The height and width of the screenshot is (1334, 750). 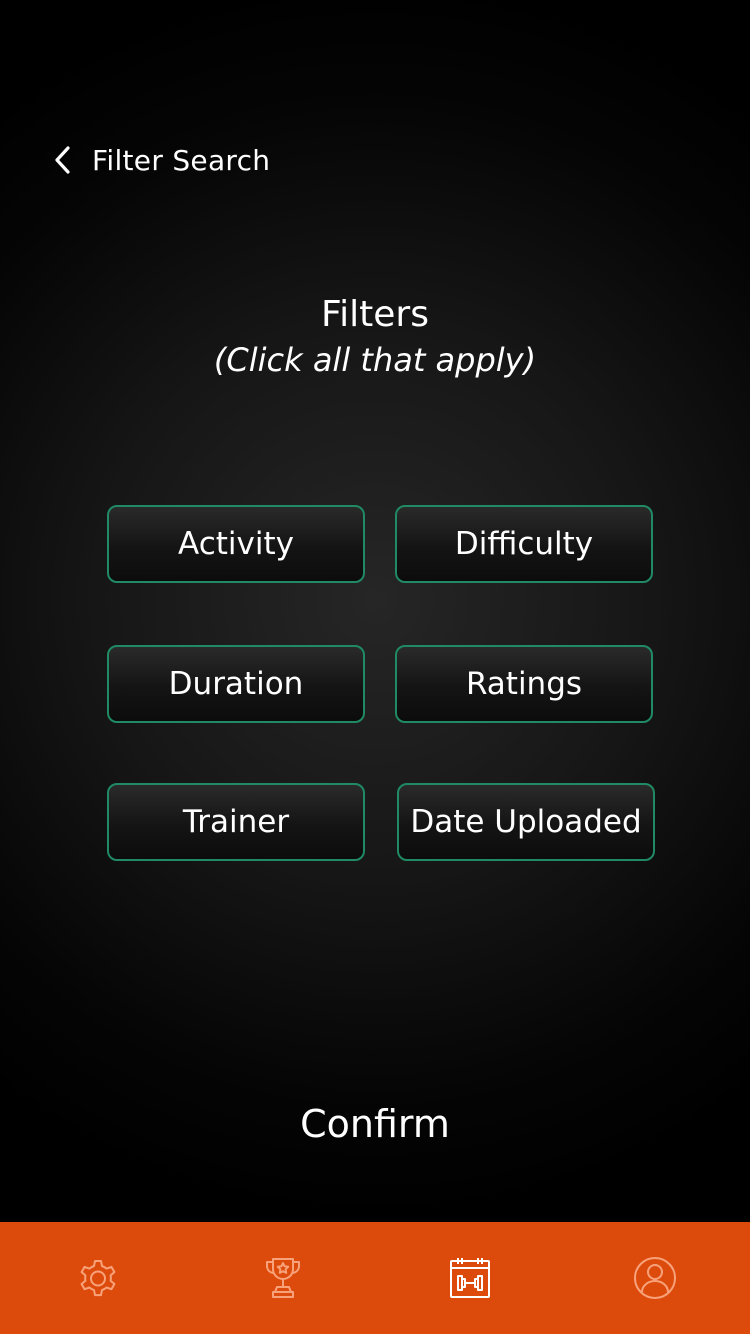 I want to click on filter-ratings-button: Ratings, so click(x=524, y=684).